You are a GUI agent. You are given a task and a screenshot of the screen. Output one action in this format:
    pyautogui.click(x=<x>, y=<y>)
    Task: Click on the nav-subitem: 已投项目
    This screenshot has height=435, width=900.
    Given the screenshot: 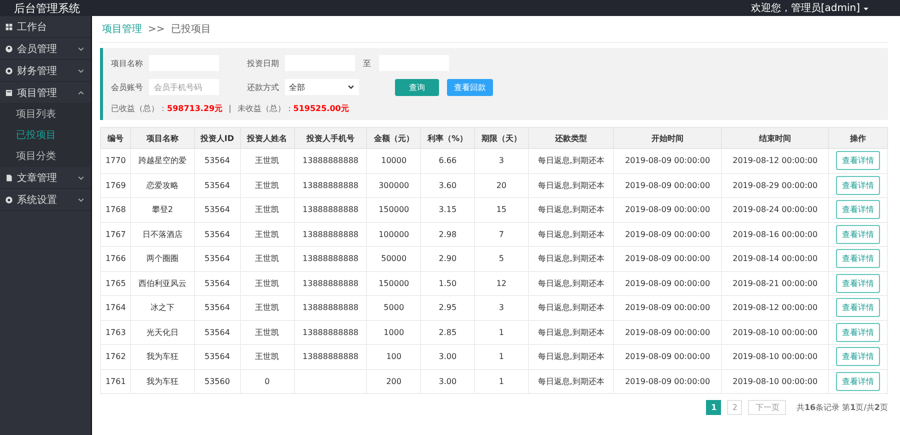 What is the action you would take?
    pyautogui.click(x=45, y=135)
    